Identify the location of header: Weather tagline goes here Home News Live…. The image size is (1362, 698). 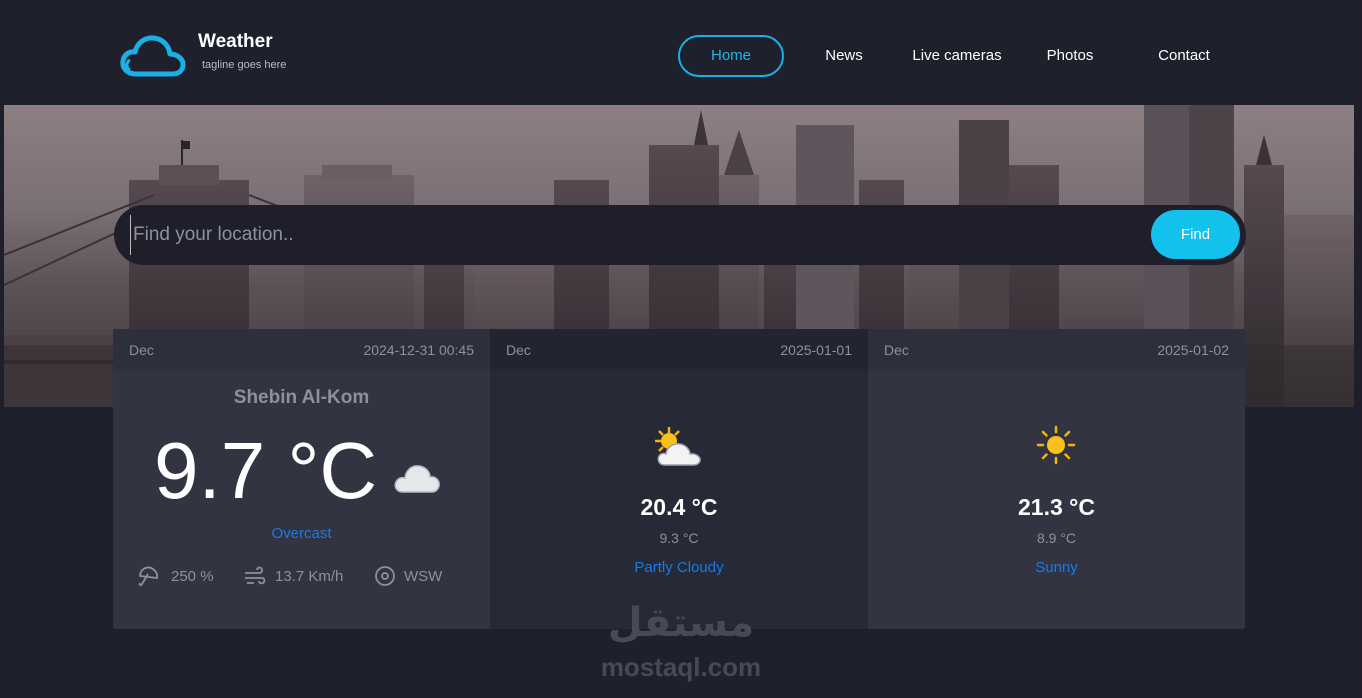
(679, 56).